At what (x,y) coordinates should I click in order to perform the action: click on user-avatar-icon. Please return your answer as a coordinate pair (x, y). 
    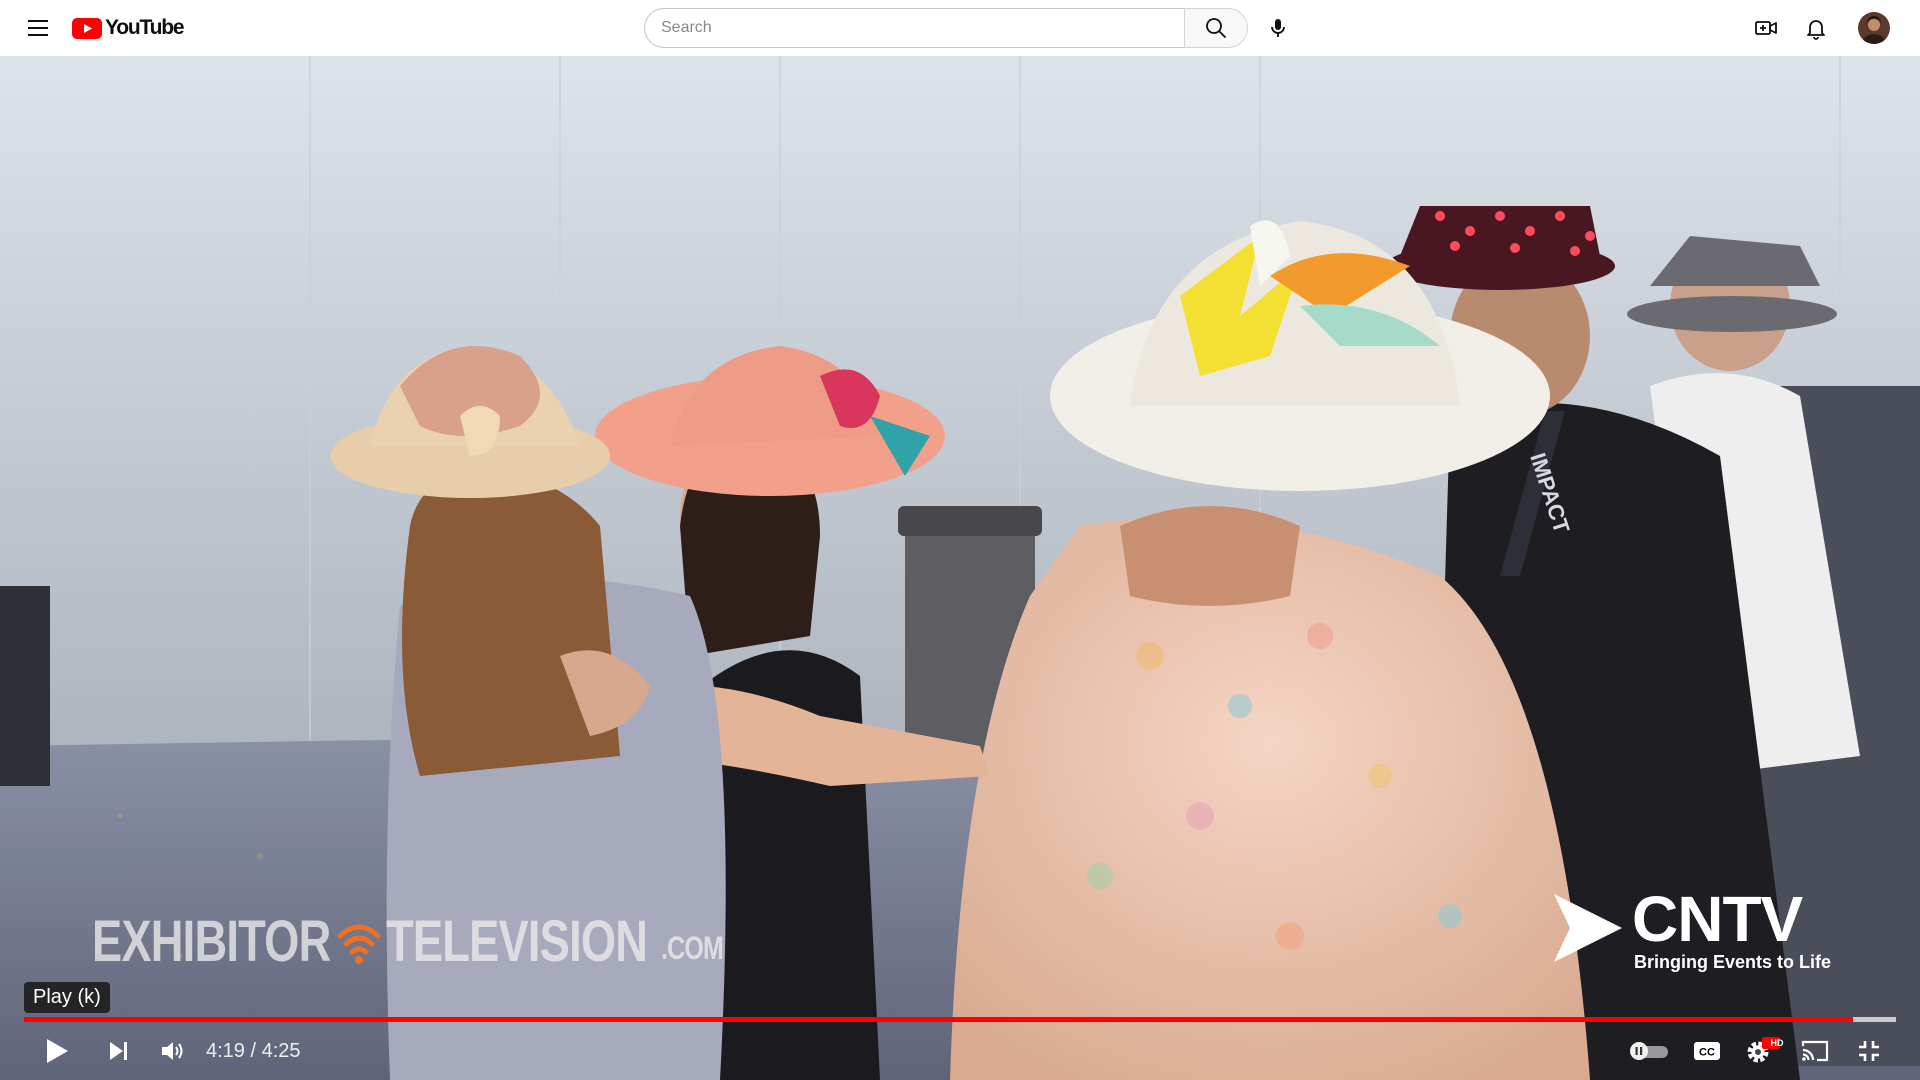
    Looking at the image, I should click on (1874, 28).